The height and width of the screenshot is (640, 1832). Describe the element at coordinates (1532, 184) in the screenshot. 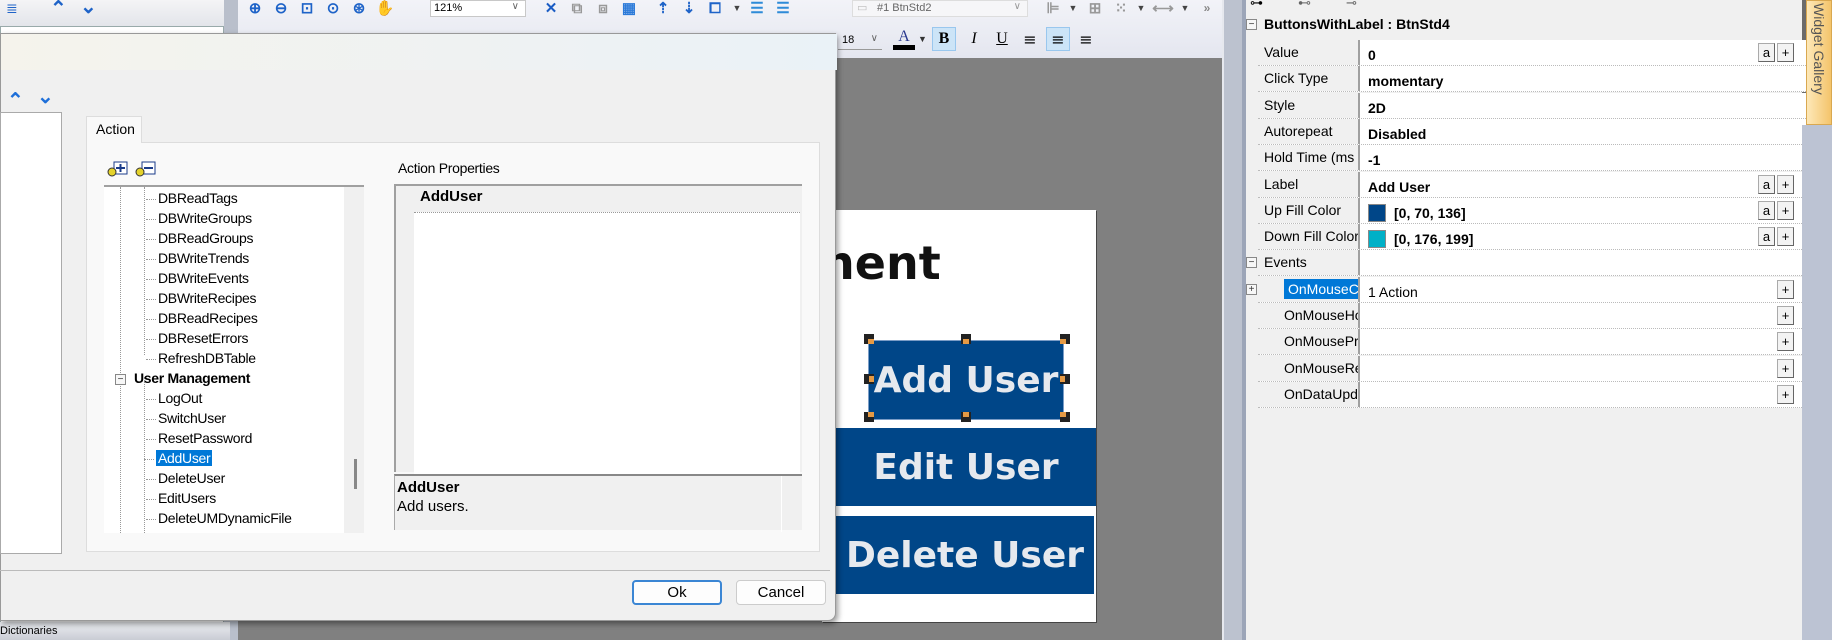

I see `property-row: Label Add User a +` at that location.